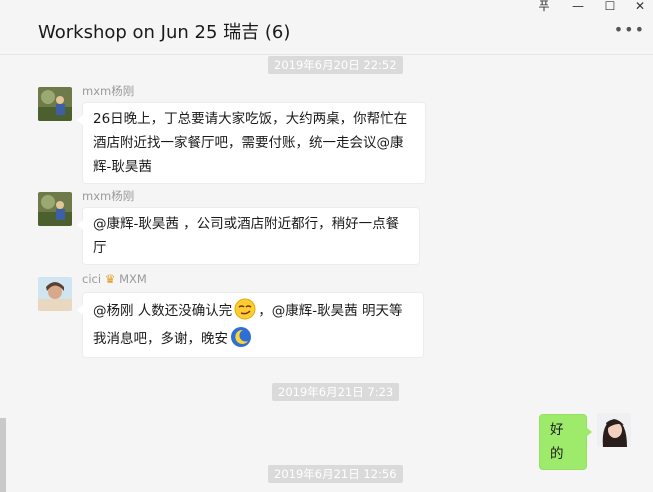 The image size is (653, 492). I want to click on message-line: @杨刚 人数还没确认完 ，@康辉-耿昊茜 明天等, so click(253, 311).